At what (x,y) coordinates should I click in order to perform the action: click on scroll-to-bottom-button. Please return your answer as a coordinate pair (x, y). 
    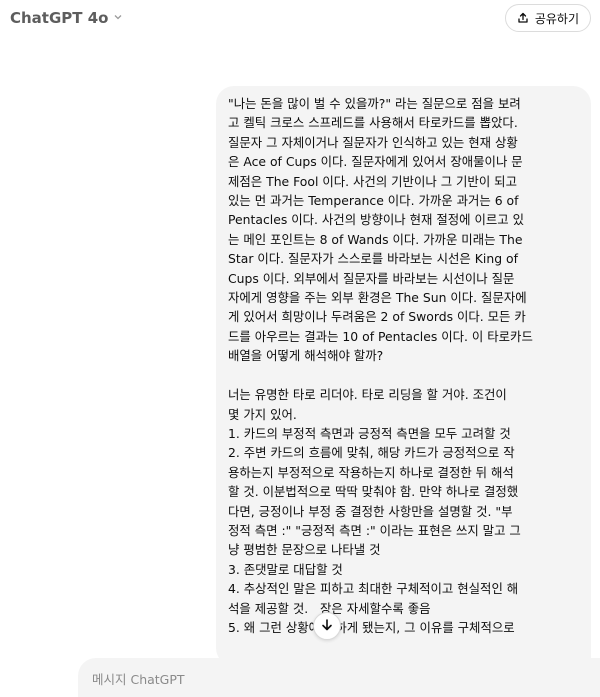
    Looking at the image, I should click on (327, 626).